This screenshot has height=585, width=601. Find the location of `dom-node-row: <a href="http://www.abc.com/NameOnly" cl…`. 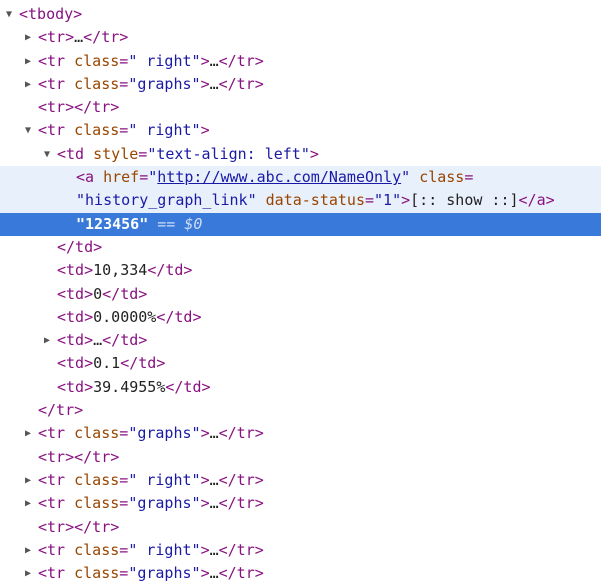

dom-node-row: <a href="http://www.abc.com/NameOnly" cl… is located at coordinates (300, 178).